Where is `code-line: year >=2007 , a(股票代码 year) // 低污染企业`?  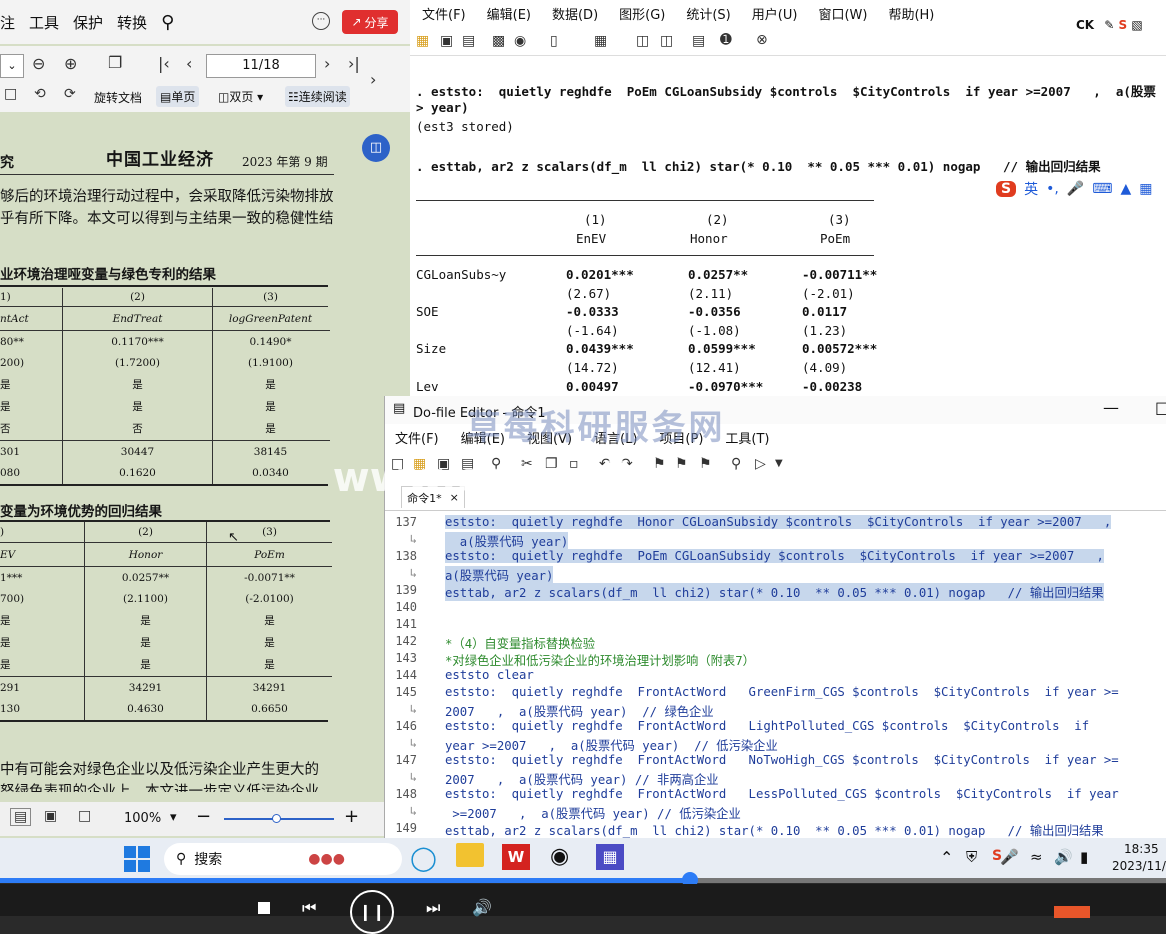
code-line: year >=2007 , a(股票代码 year) // 低污染企业 is located at coordinates (611, 745).